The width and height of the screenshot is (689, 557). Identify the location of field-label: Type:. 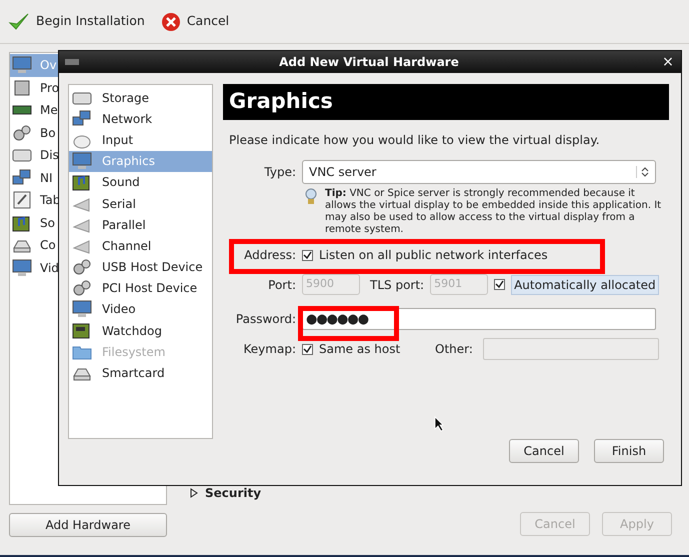
(279, 172).